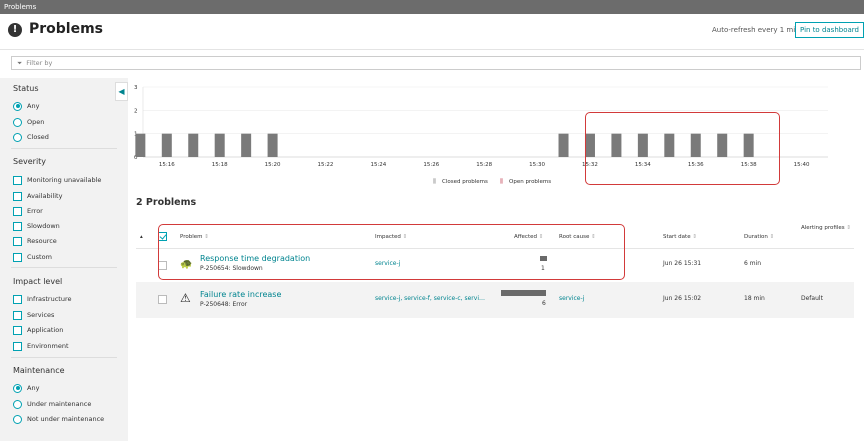 This screenshot has height=441, width=864. Describe the element at coordinates (754, 298) in the screenshot. I see `duration: 18 min` at that location.